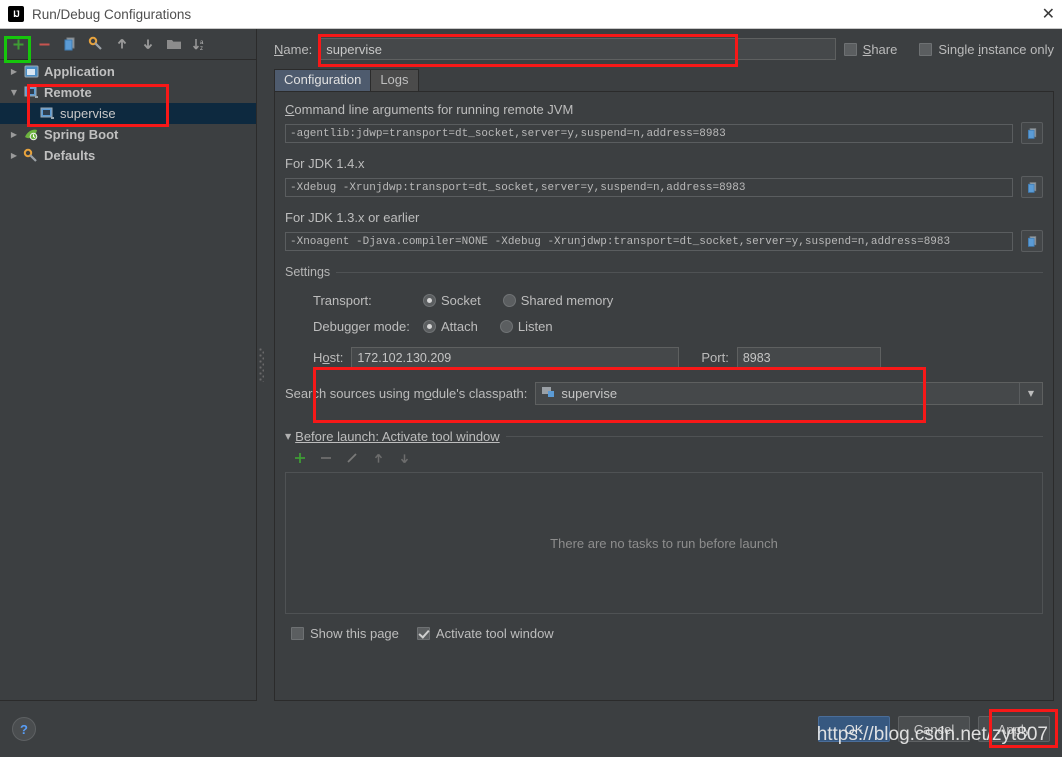 The width and height of the screenshot is (1062, 757). I want to click on add-configuration-button, so click(18, 44).